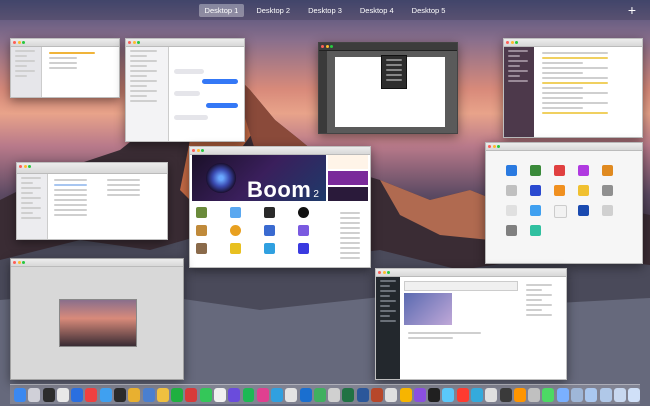 The image size is (650, 406). I want to click on space-desktop-5: Desktop 5, so click(429, 10).